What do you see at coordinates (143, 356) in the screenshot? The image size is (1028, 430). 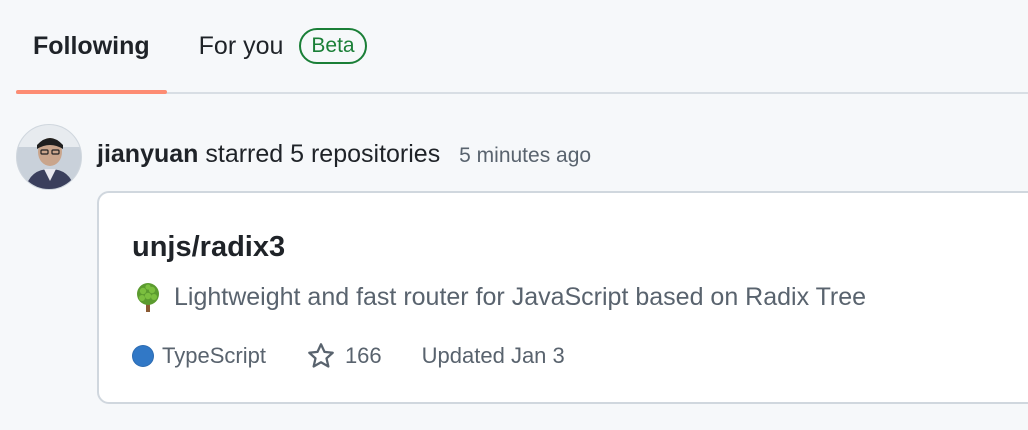 I see `language-color-dot` at bounding box center [143, 356].